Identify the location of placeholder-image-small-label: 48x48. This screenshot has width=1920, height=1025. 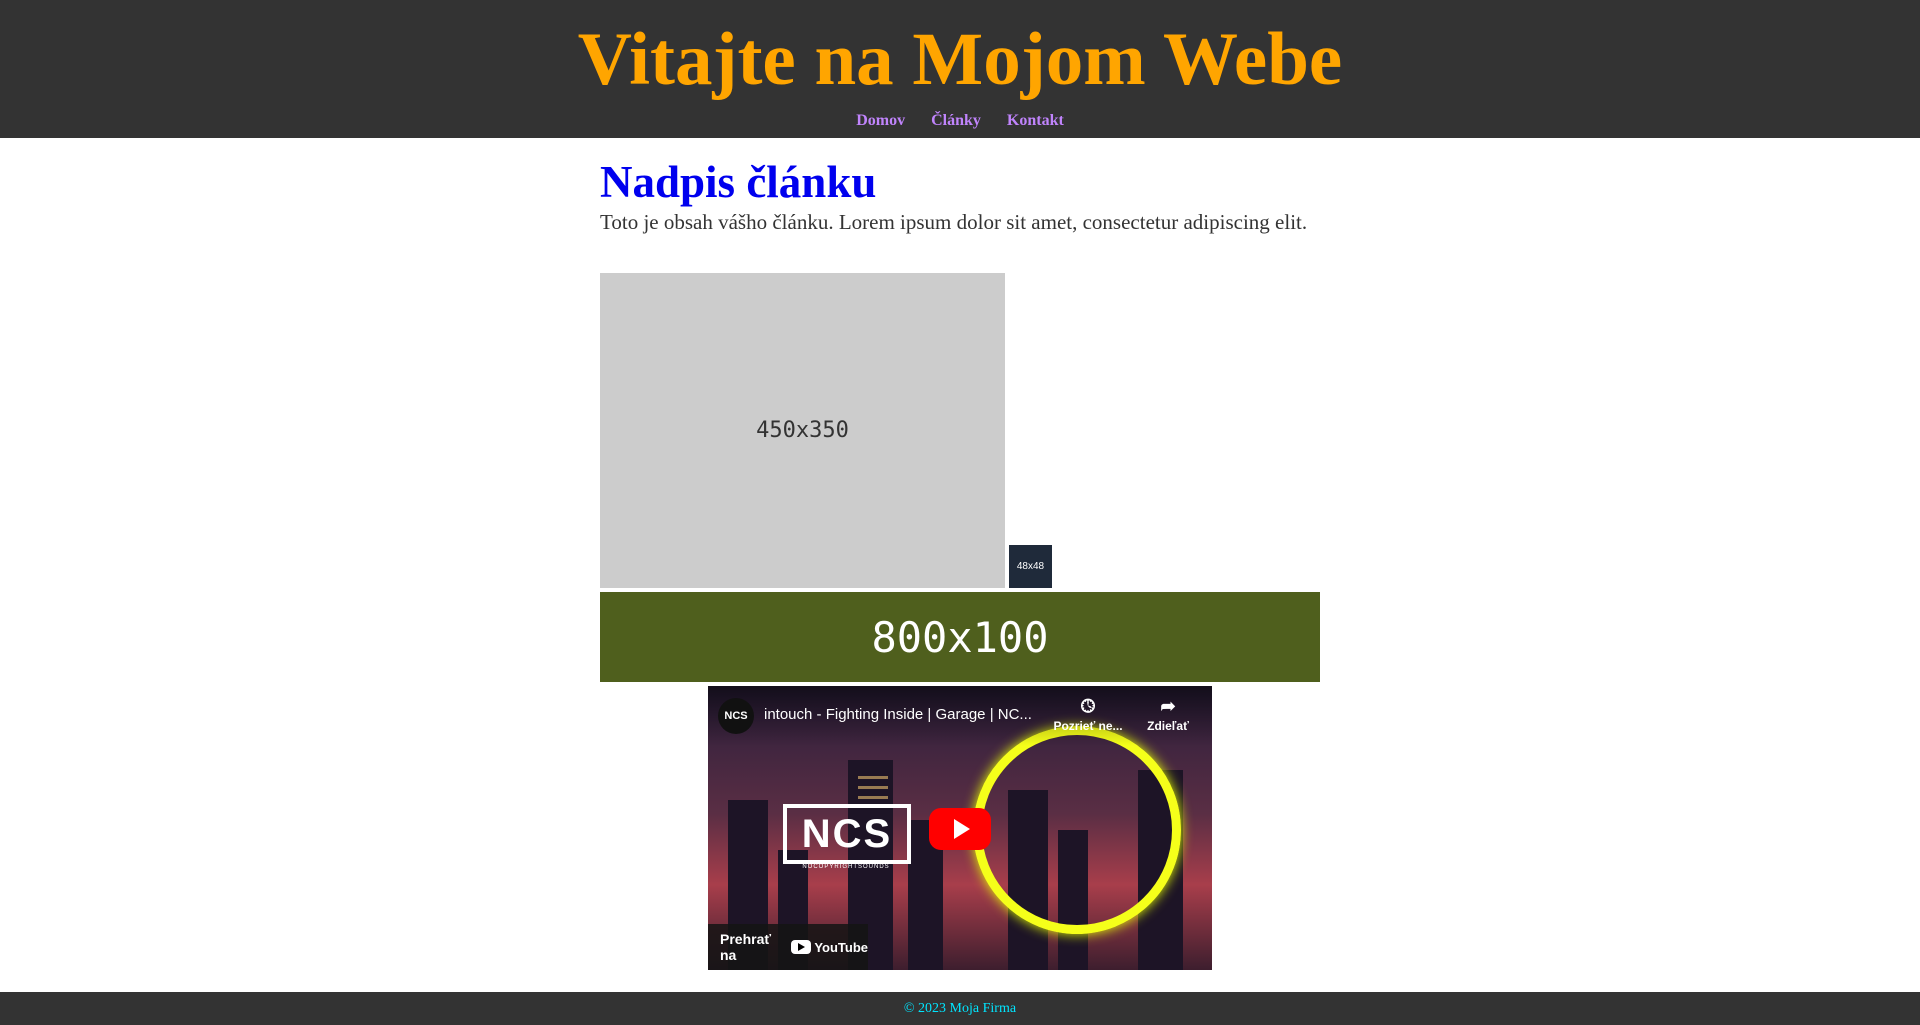
(1030, 566).